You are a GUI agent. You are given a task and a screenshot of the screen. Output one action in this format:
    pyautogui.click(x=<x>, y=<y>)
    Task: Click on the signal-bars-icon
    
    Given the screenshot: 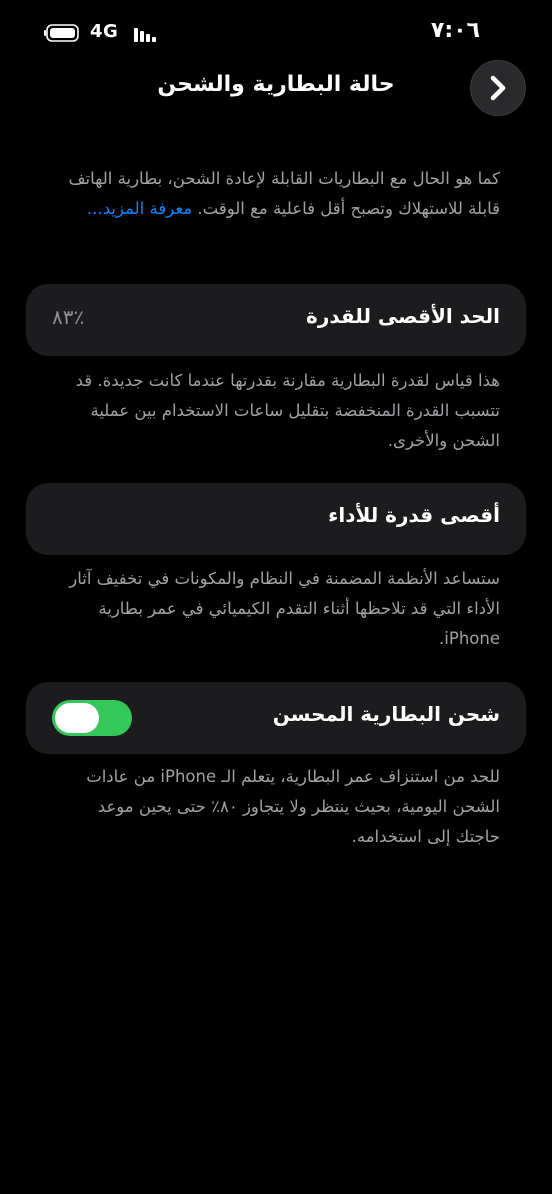 What is the action you would take?
    pyautogui.click(x=145, y=35)
    